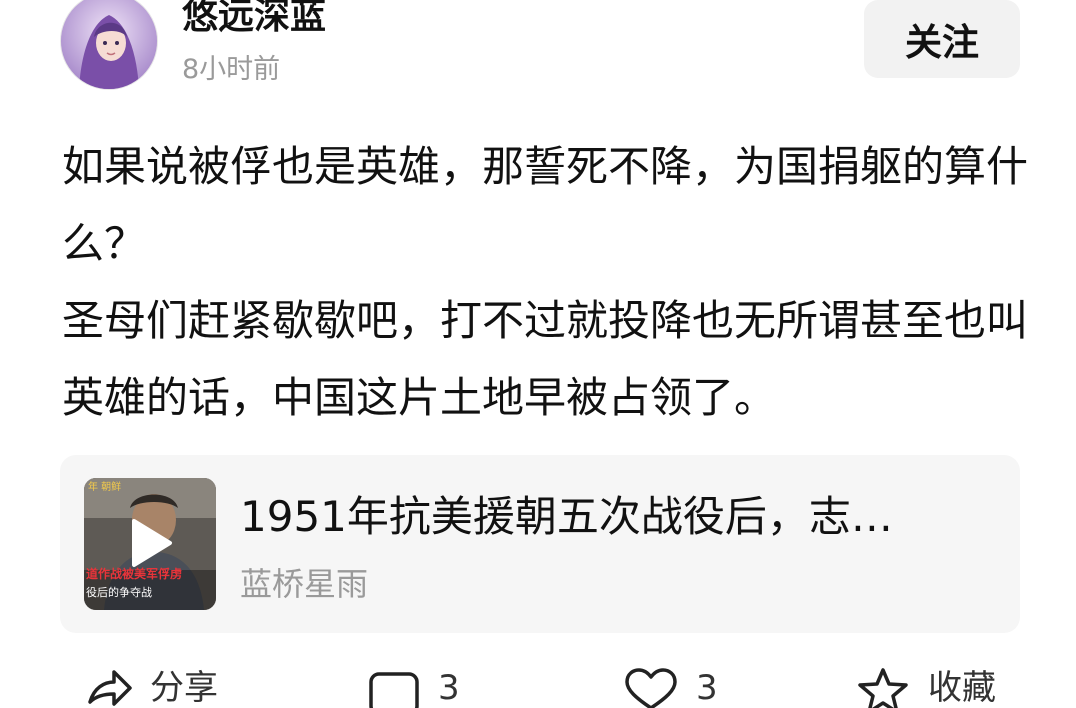 The image size is (1076, 708). What do you see at coordinates (962, 688) in the screenshot?
I see `favorite-label: 收藏` at bounding box center [962, 688].